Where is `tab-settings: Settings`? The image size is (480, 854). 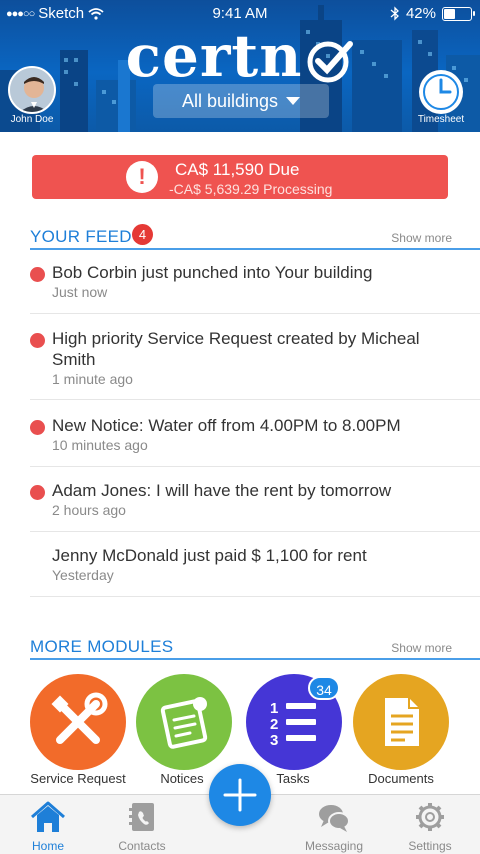 tab-settings: Settings is located at coordinates (430, 824).